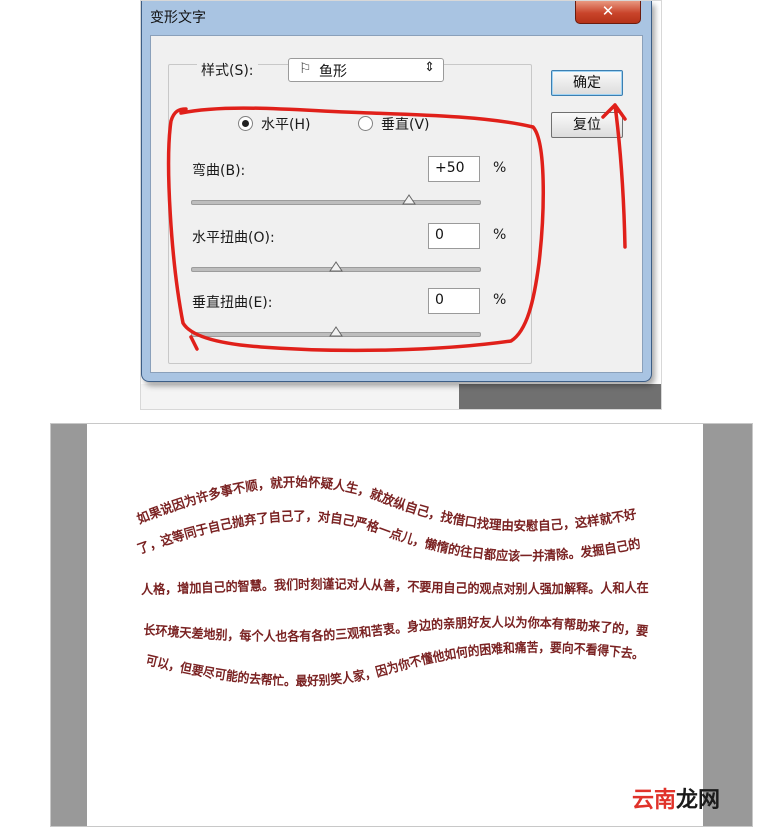 Image resolution: width=768 pixels, height=827 pixels. Describe the element at coordinates (365, 123) in the screenshot. I see `radio-vertical` at that location.